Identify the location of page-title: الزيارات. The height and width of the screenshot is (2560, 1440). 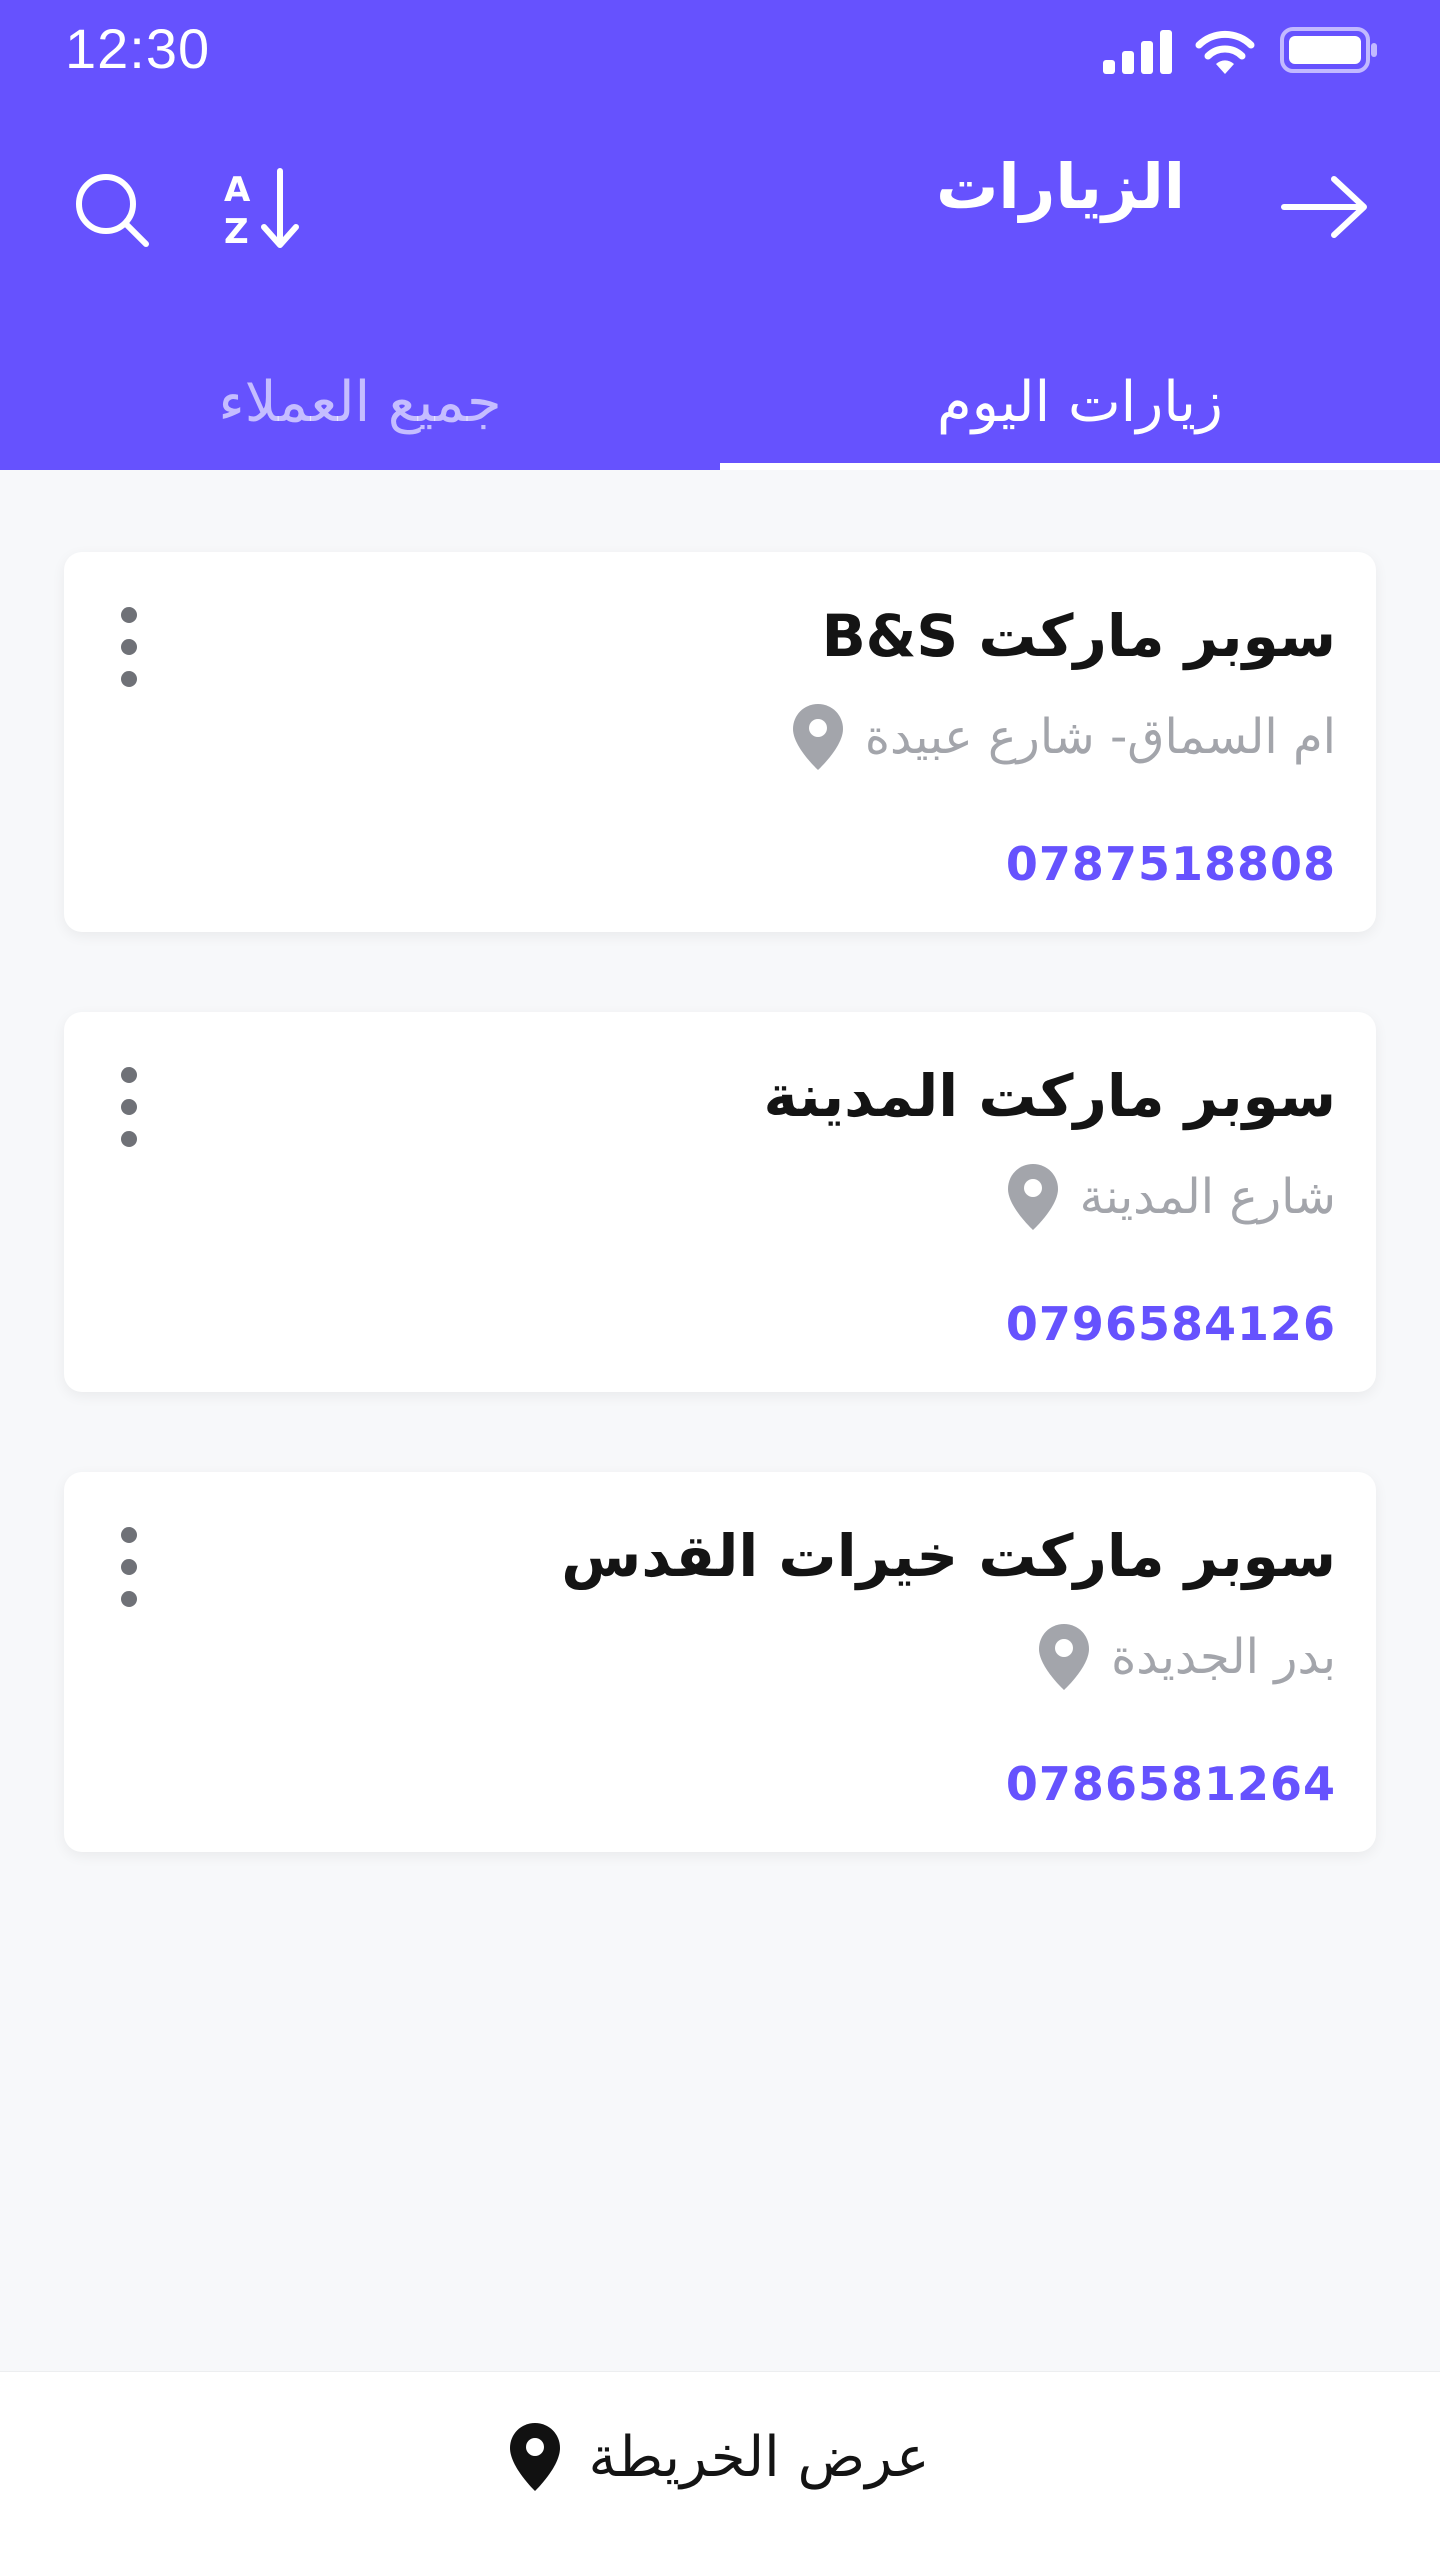
(1060, 186).